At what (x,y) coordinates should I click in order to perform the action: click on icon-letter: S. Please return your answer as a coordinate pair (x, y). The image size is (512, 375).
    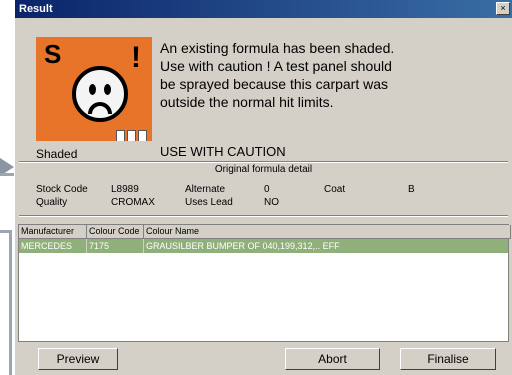
    Looking at the image, I should click on (53, 54).